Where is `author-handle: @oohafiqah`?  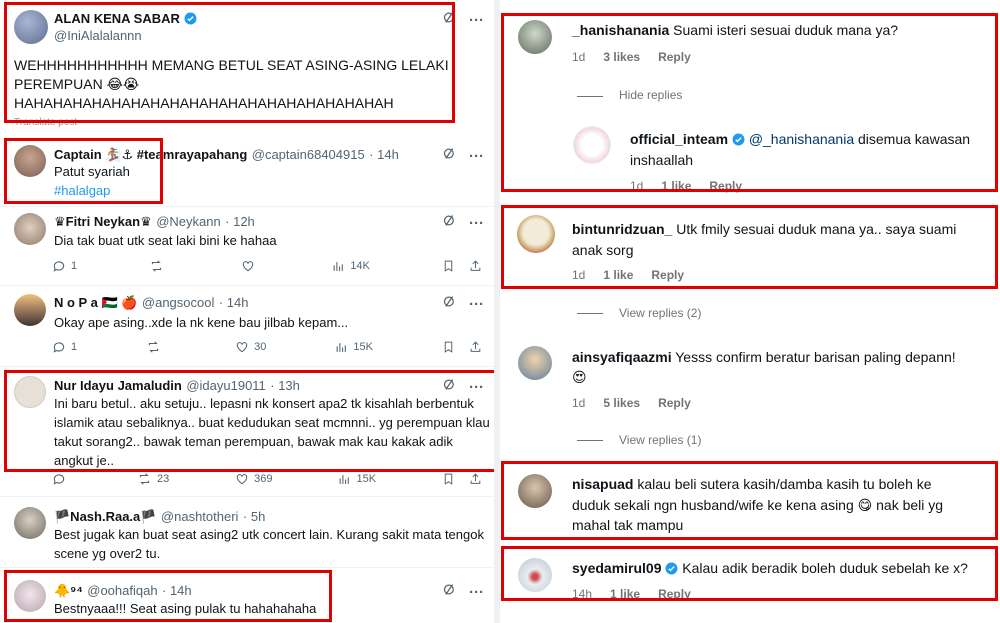 author-handle: @oohafiqah is located at coordinates (122, 590).